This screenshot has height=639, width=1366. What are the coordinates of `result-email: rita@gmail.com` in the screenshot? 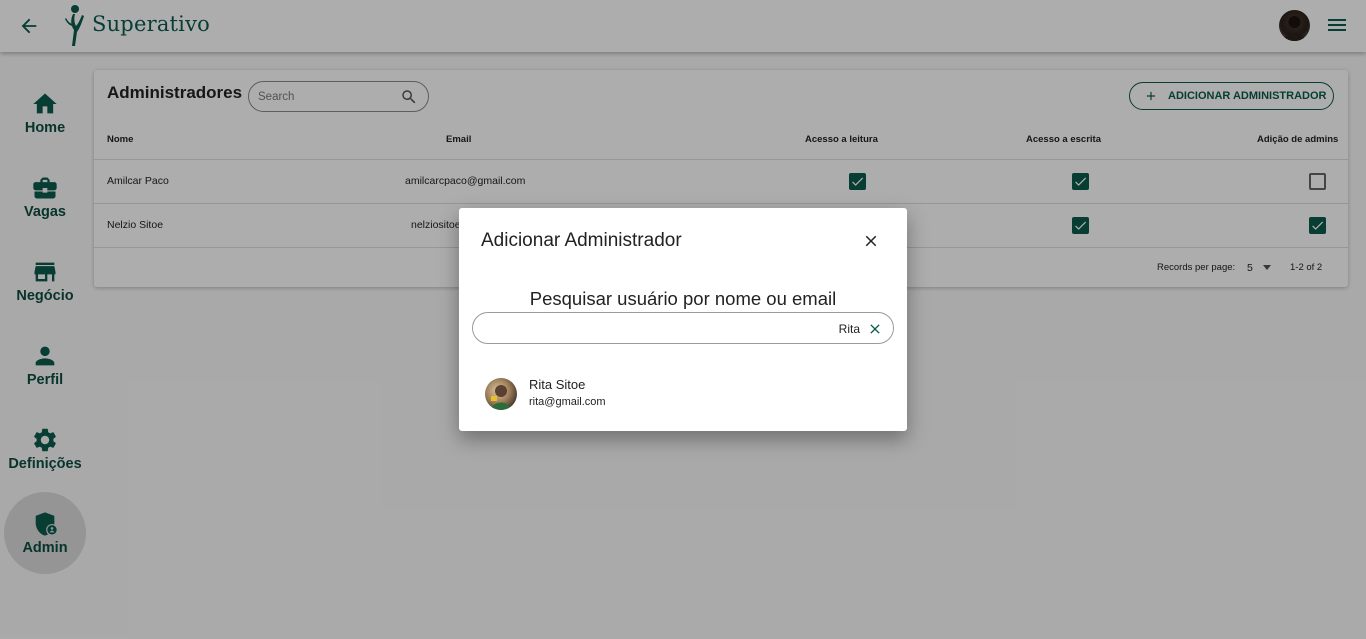 It's located at (567, 402).